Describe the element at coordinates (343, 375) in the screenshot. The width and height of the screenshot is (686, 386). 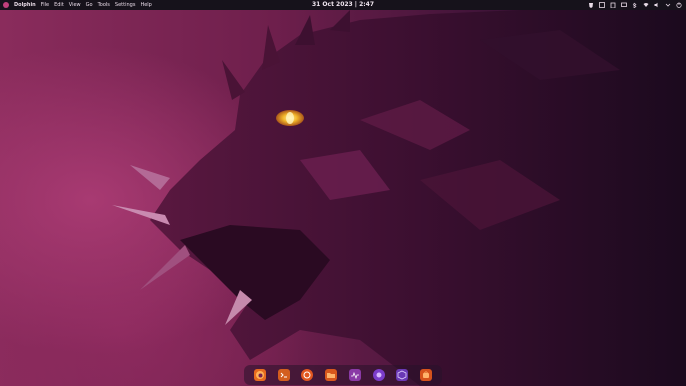
I see `dock` at that location.